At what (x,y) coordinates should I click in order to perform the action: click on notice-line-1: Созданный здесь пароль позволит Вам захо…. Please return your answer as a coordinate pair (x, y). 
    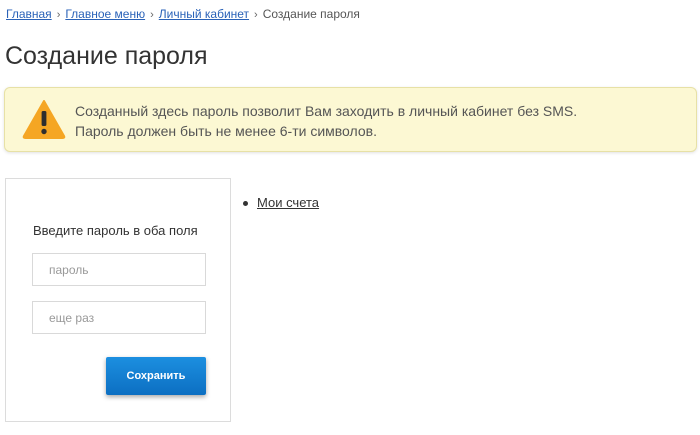
    Looking at the image, I should click on (326, 111).